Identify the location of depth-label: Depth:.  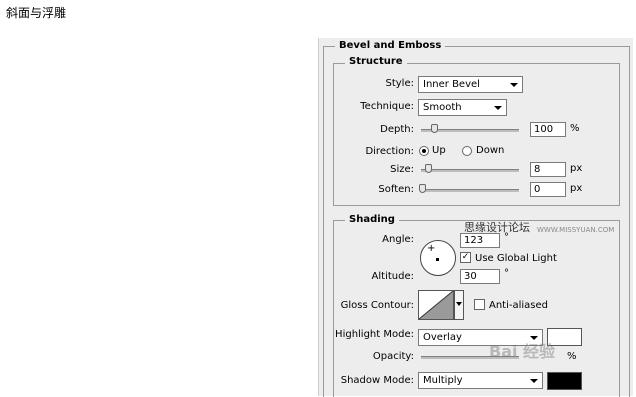
(397, 129).